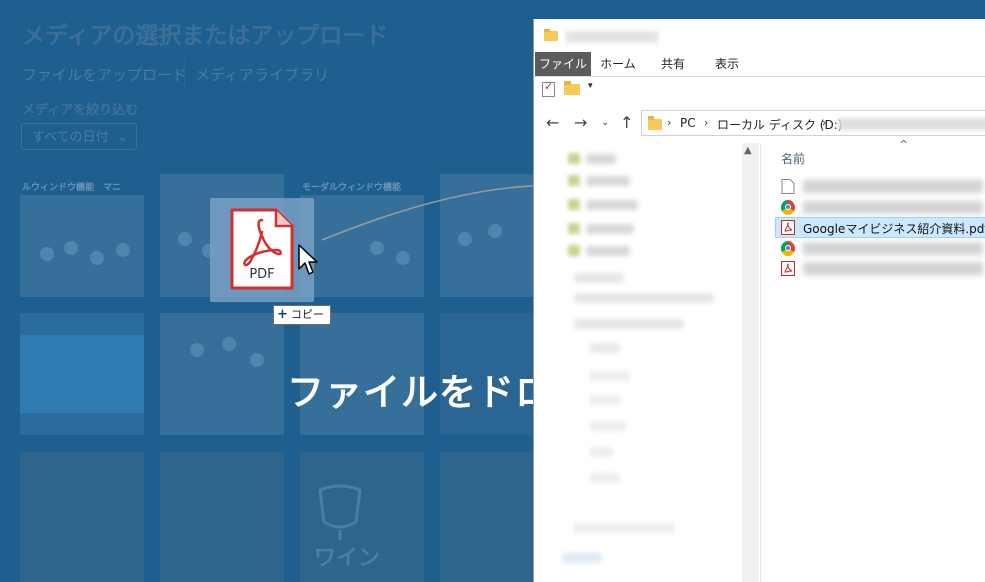 The height and width of the screenshot is (582, 985). What do you see at coordinates (307, 314) in the screenshot?
I see `copy-tooltip-label: コピー` at bounding box center [307, 314].